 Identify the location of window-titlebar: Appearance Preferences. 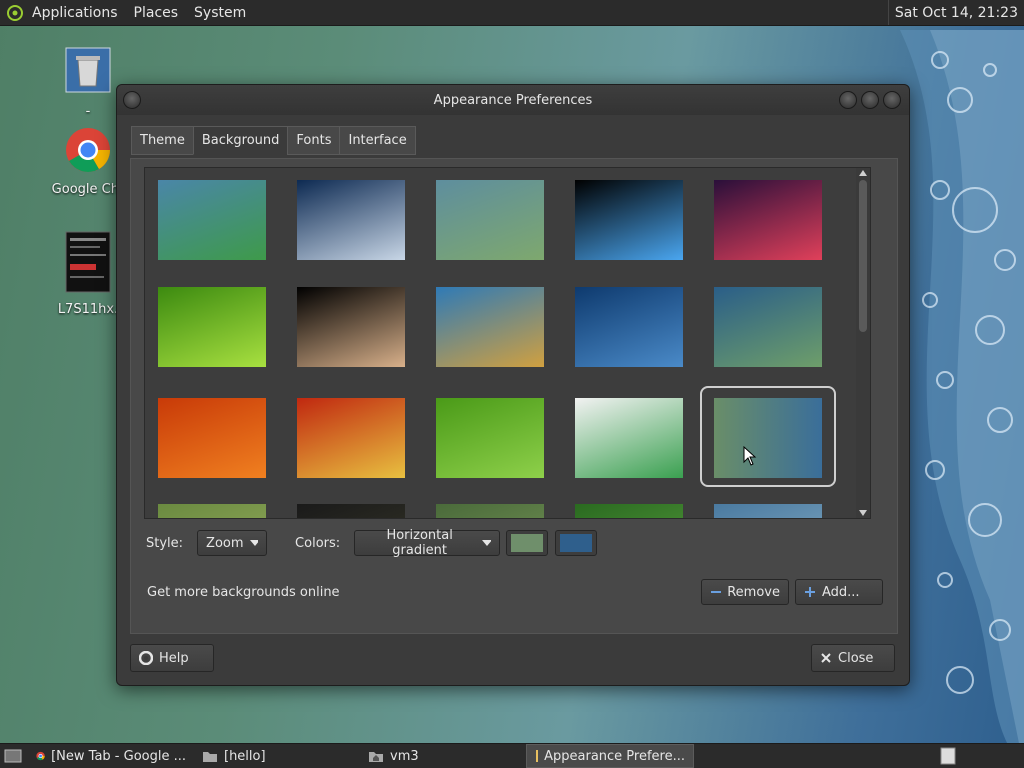
(513, 100).